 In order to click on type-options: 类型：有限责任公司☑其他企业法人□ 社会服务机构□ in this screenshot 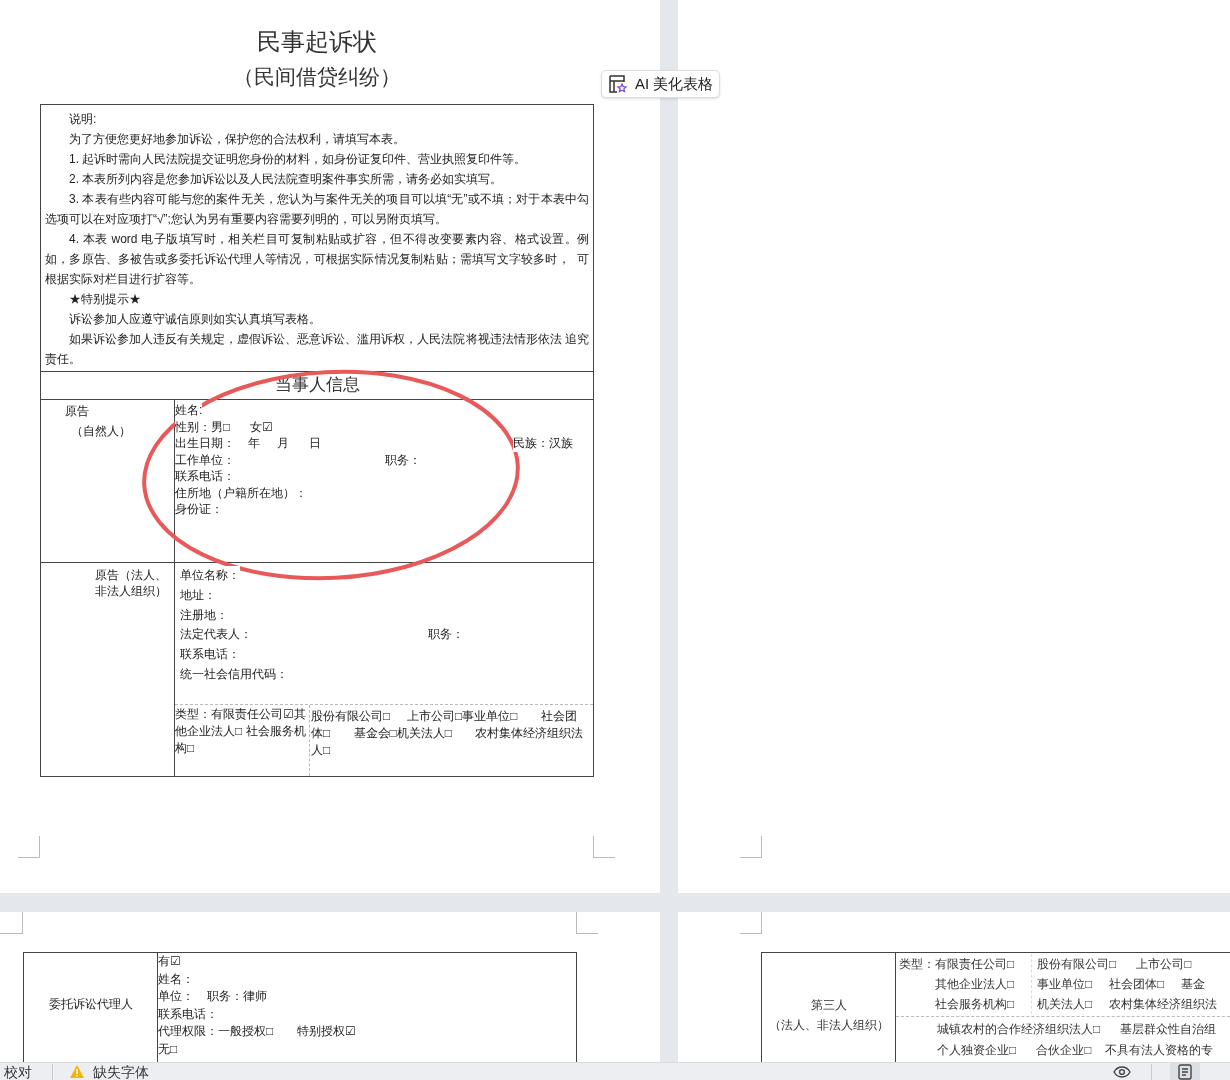, I will do `click(242, 740)`.